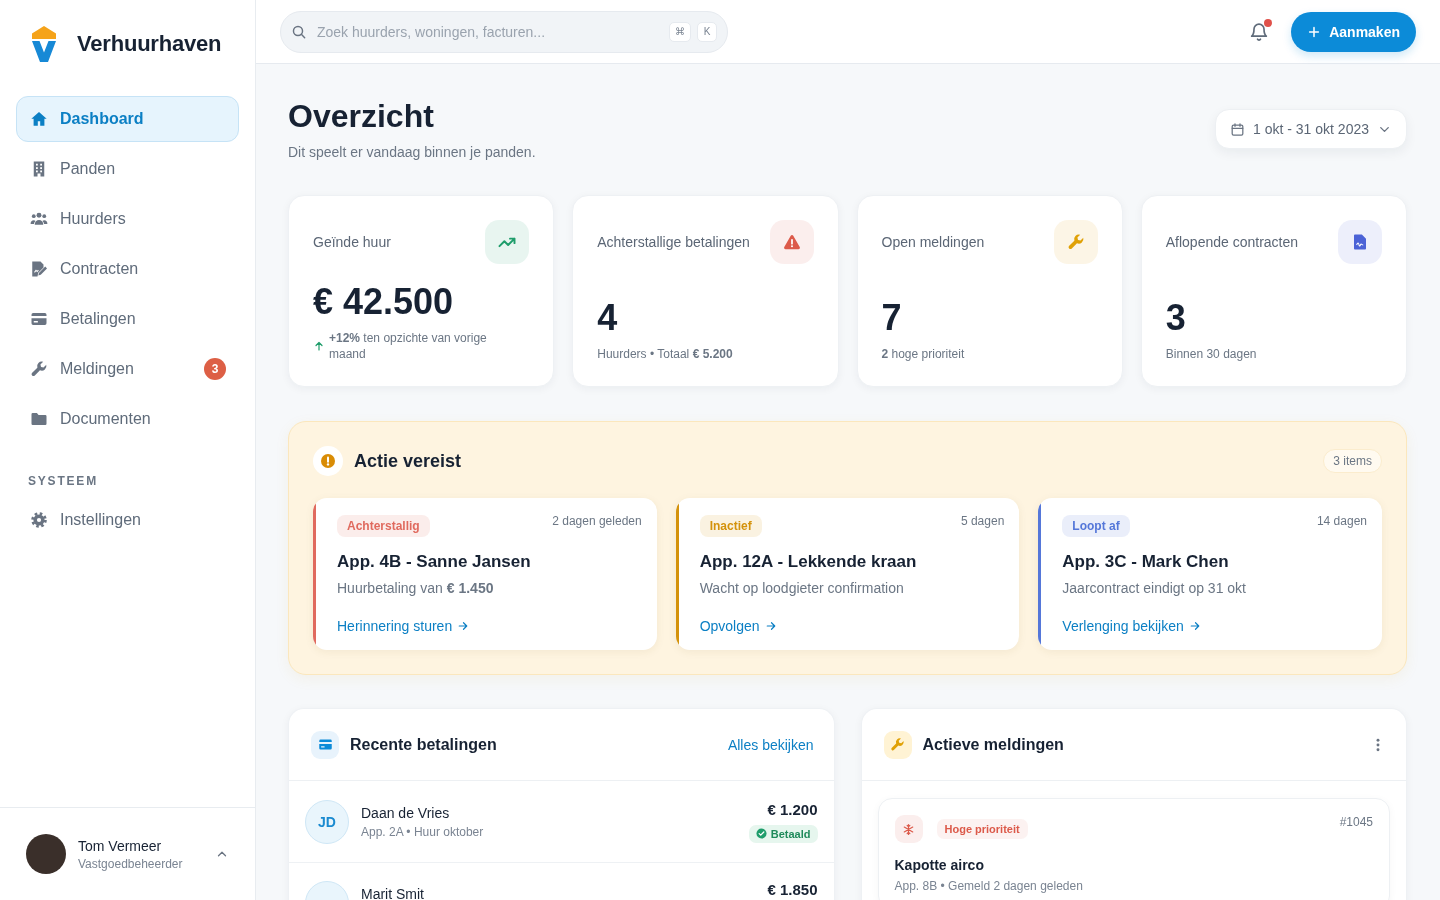 The image size is (1440, 900). Describe the element at coordinates (1356, 822) in the screenshot. I see `report-number: #1045` at that location.